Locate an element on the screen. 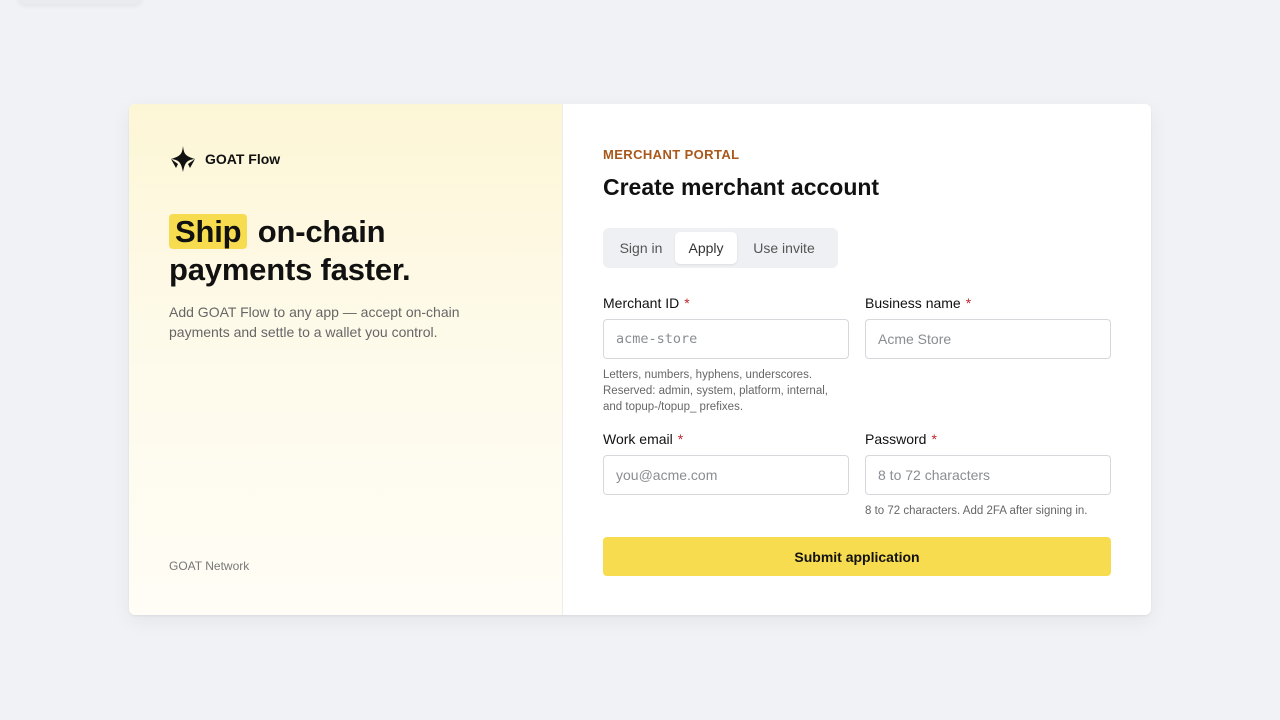 Image resolution: width=1280 pixels, height=720 pixels. tab-sign-in: Sign in is located at coordinates (641, 248).